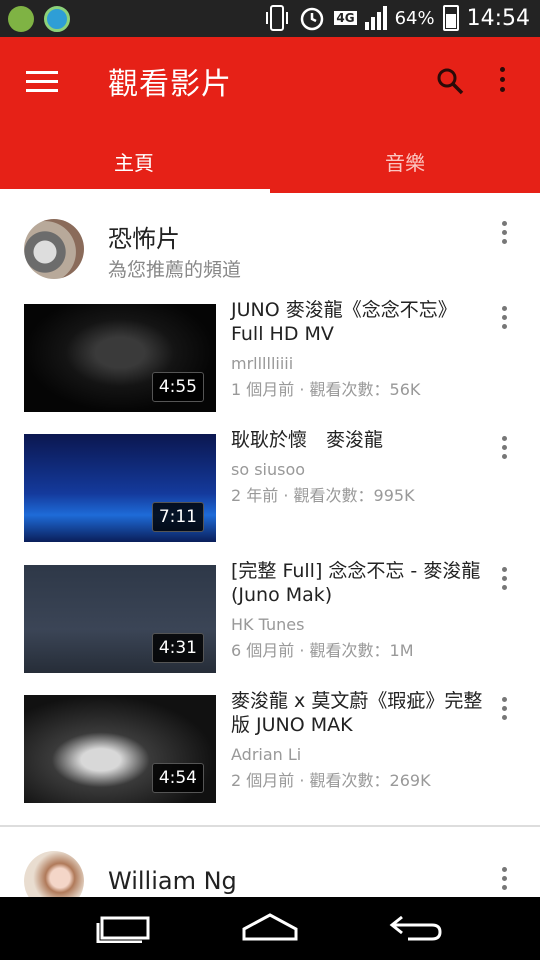  Describe the element at coordinates (177, 517) in the screenshot. I see `video-duration: 7:11` at that location.